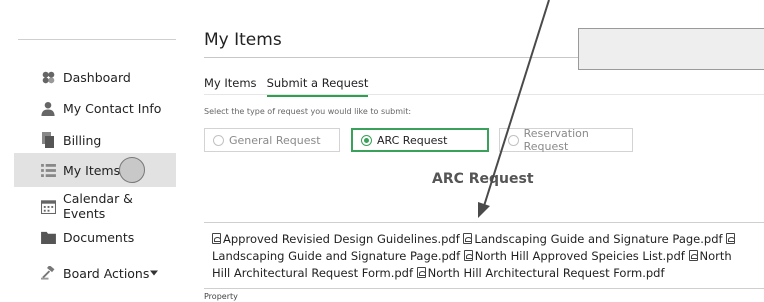  I want to click on annotation-arrow, so click(514, 109).